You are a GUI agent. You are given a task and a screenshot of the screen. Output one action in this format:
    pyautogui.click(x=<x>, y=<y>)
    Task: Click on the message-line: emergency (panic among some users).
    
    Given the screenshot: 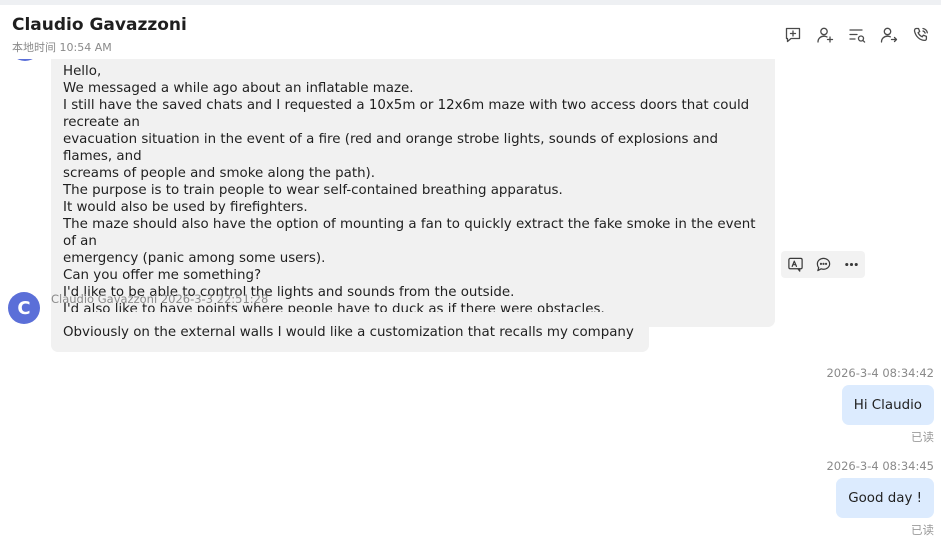 What is the action you would take?
    pyautogui.click(x=194, y=258)
    